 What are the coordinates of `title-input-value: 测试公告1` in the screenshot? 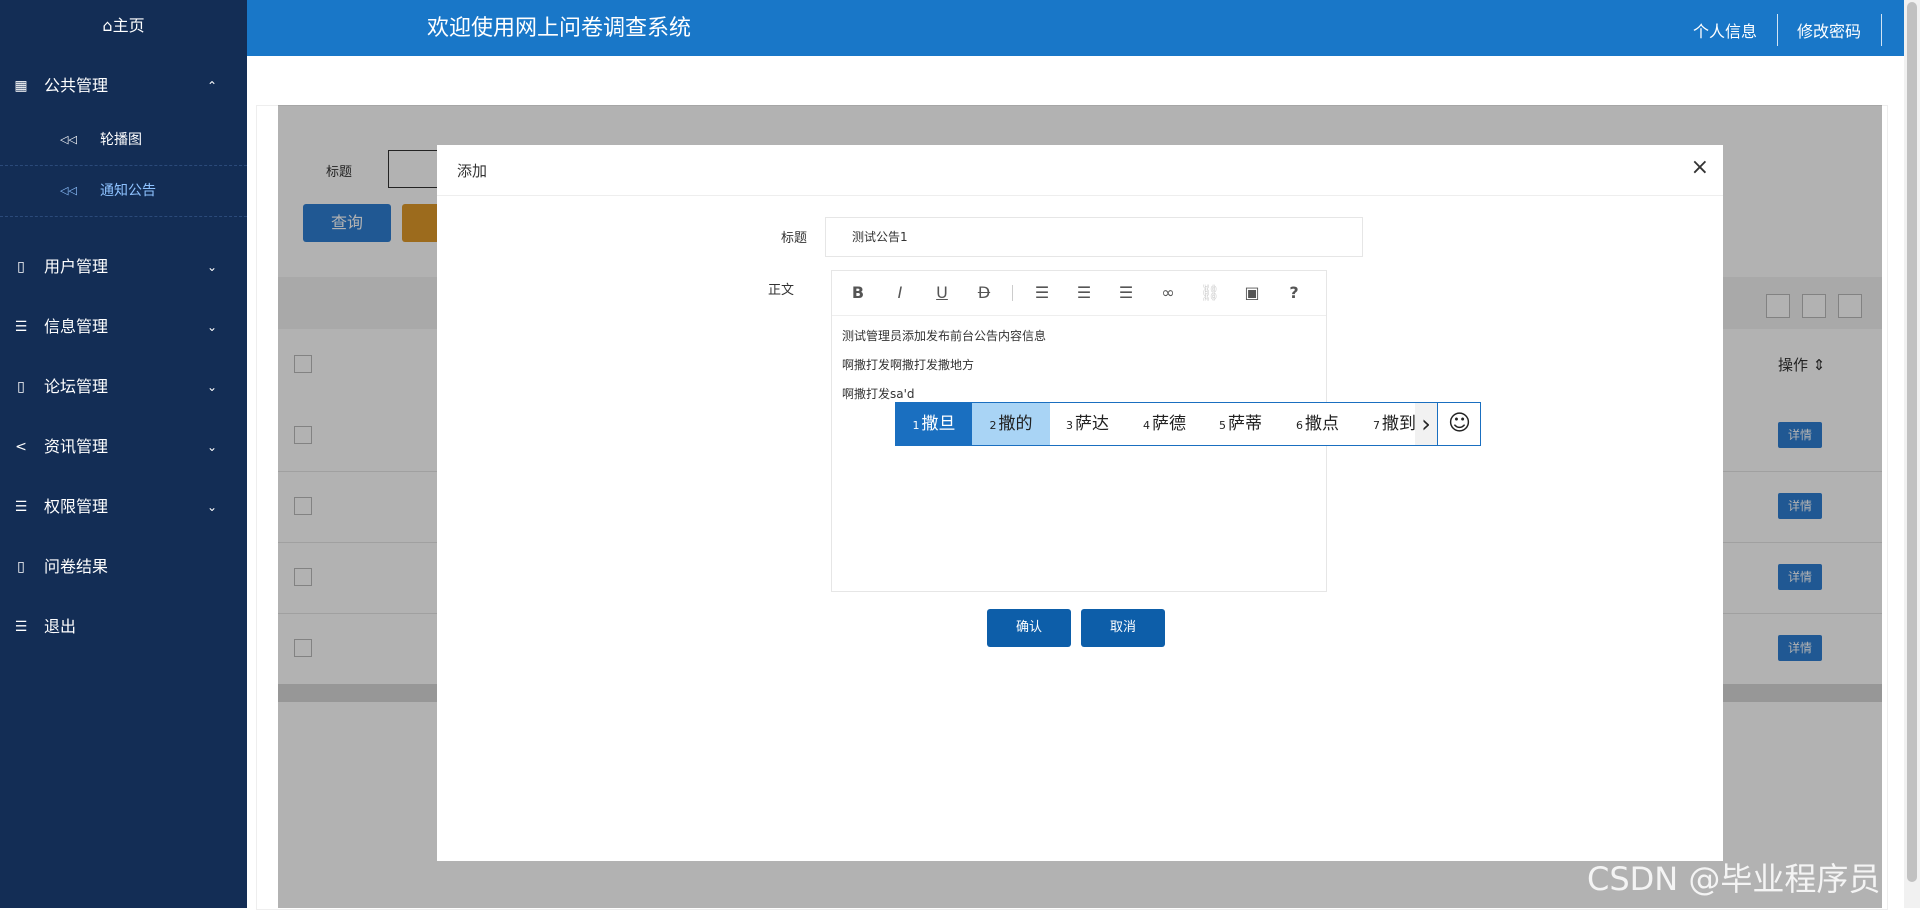 It's located at (880, 237).